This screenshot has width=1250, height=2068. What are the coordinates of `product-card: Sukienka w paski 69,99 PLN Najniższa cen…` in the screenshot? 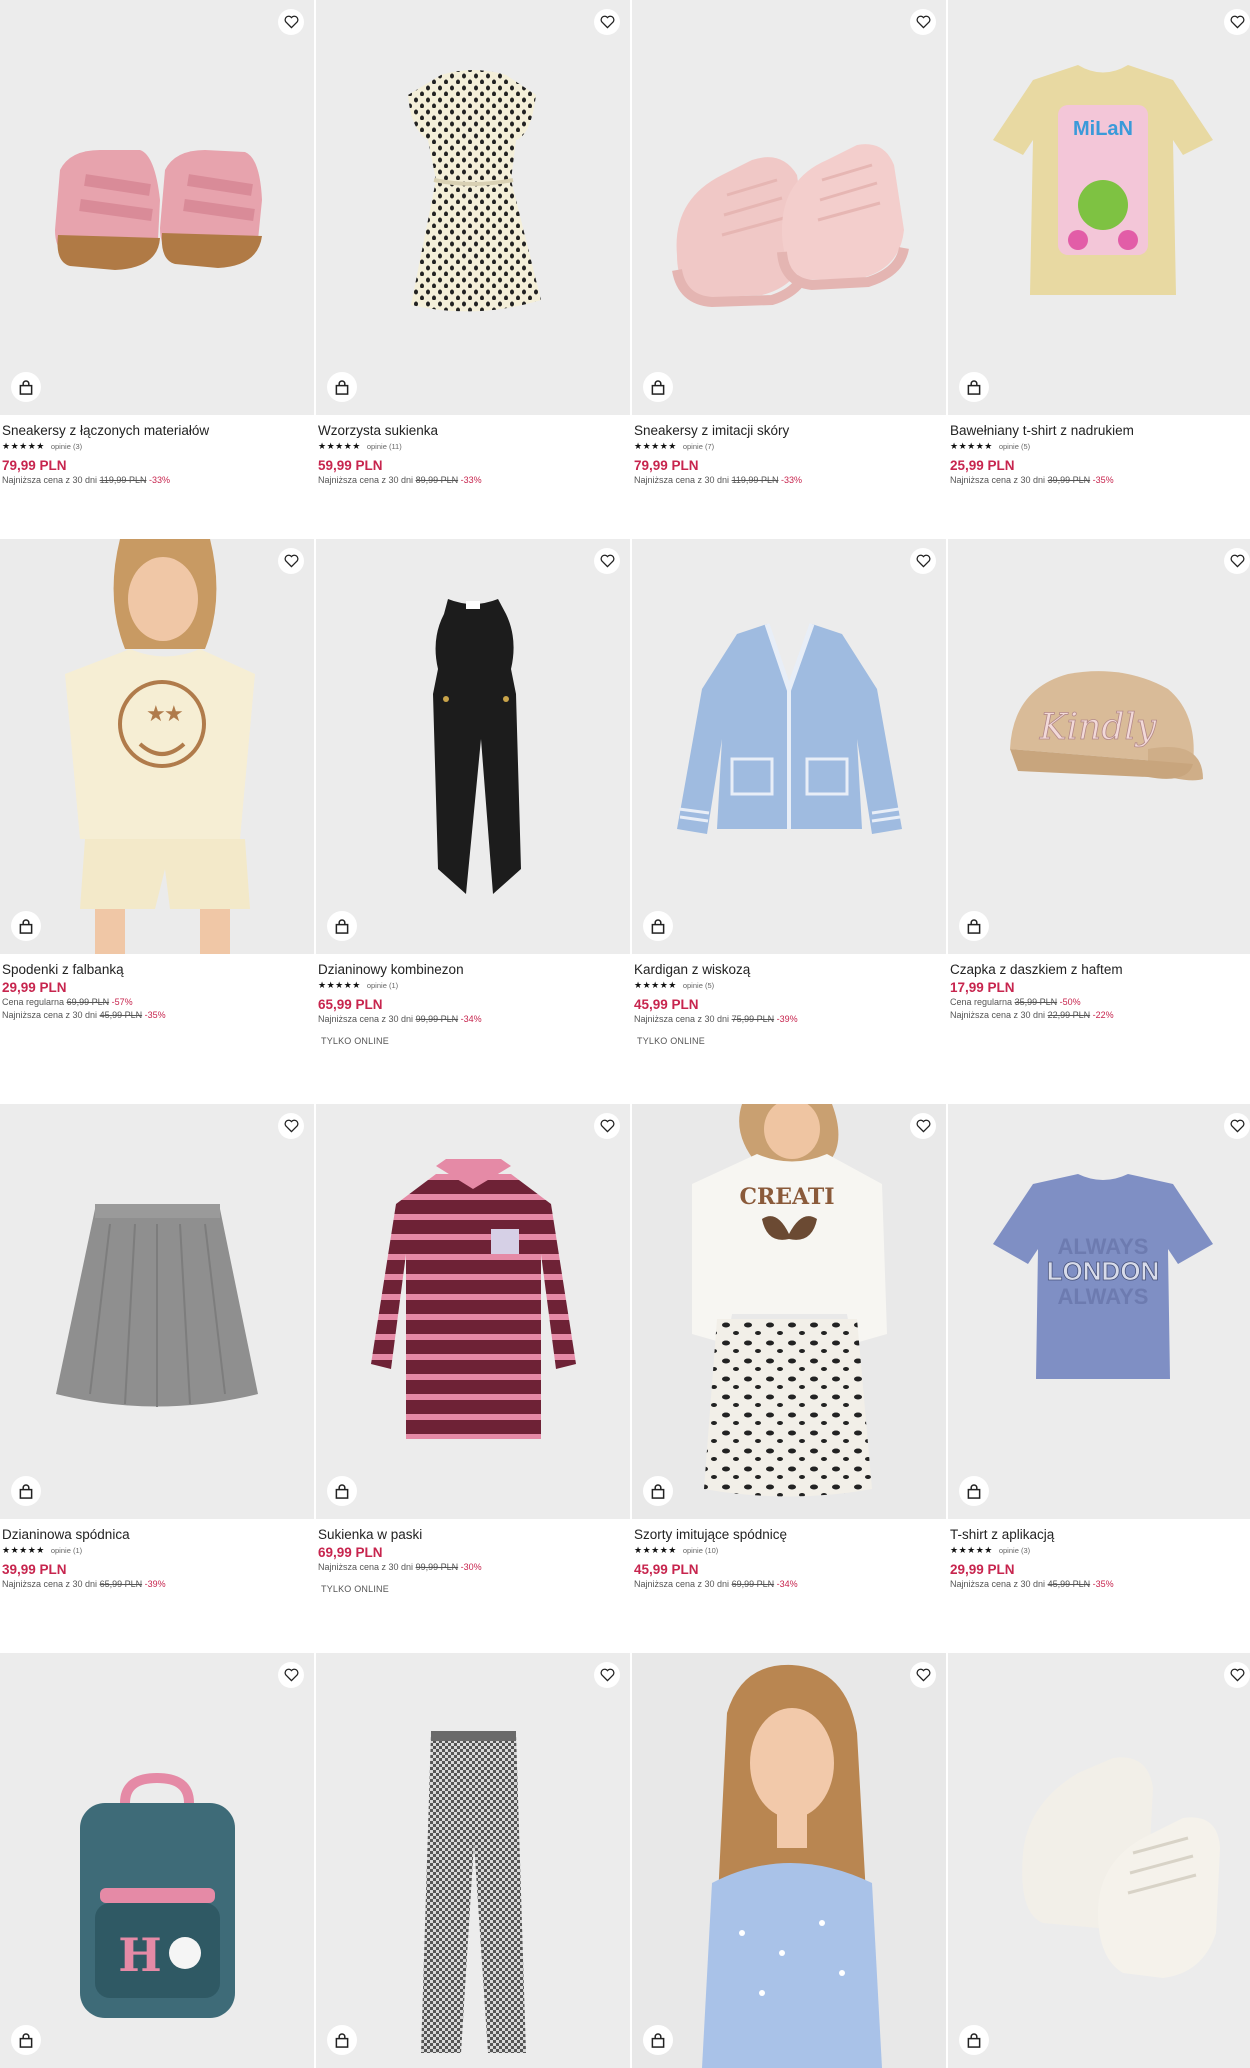 It's located at (473, 1349).